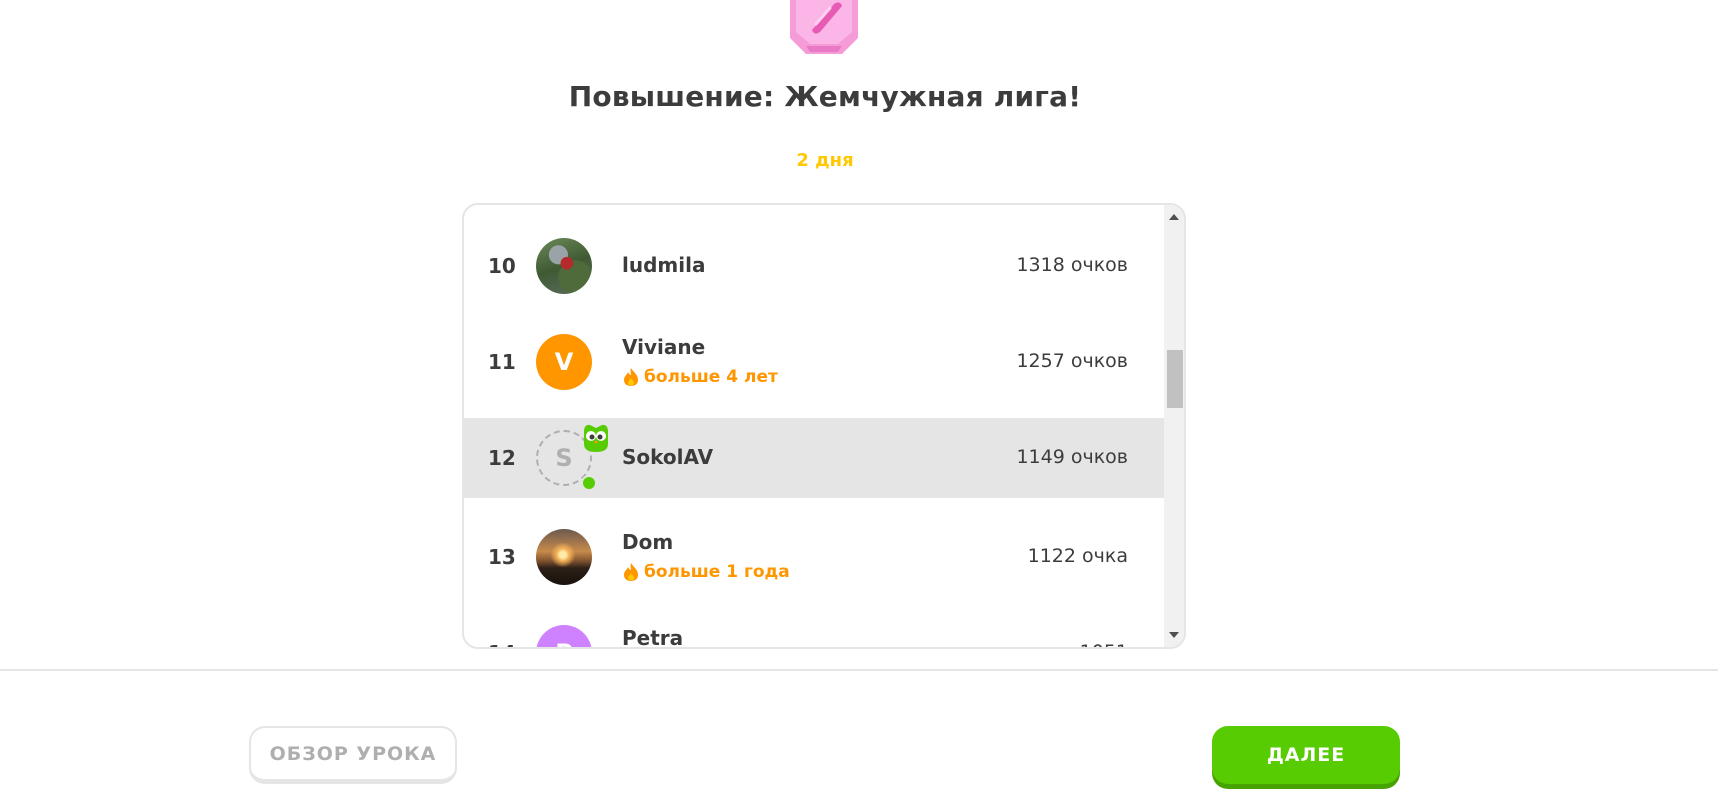 The width and height of the screenshot is (1718, 810). Describe the element at coordinates (825, 96) in the screenshot. I see `page-title: Повышение: Жемчужная лига!` at that location.